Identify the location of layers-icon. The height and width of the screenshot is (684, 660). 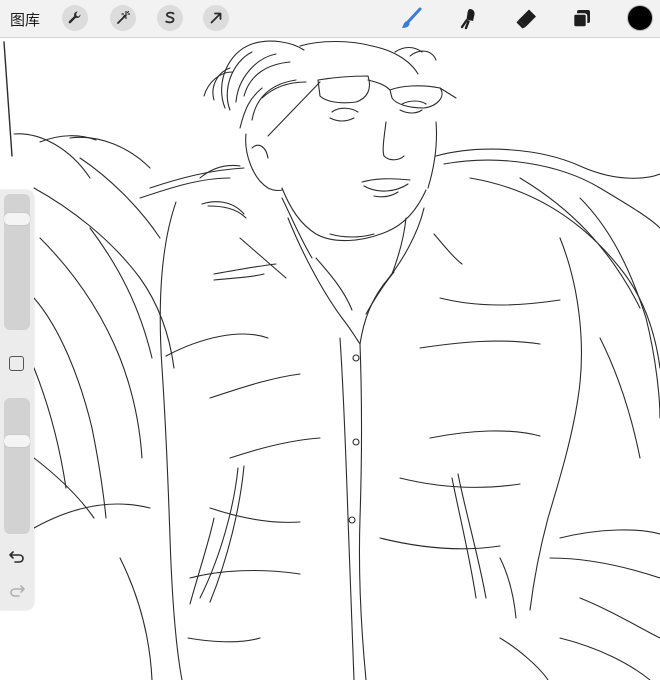
(581, 19).